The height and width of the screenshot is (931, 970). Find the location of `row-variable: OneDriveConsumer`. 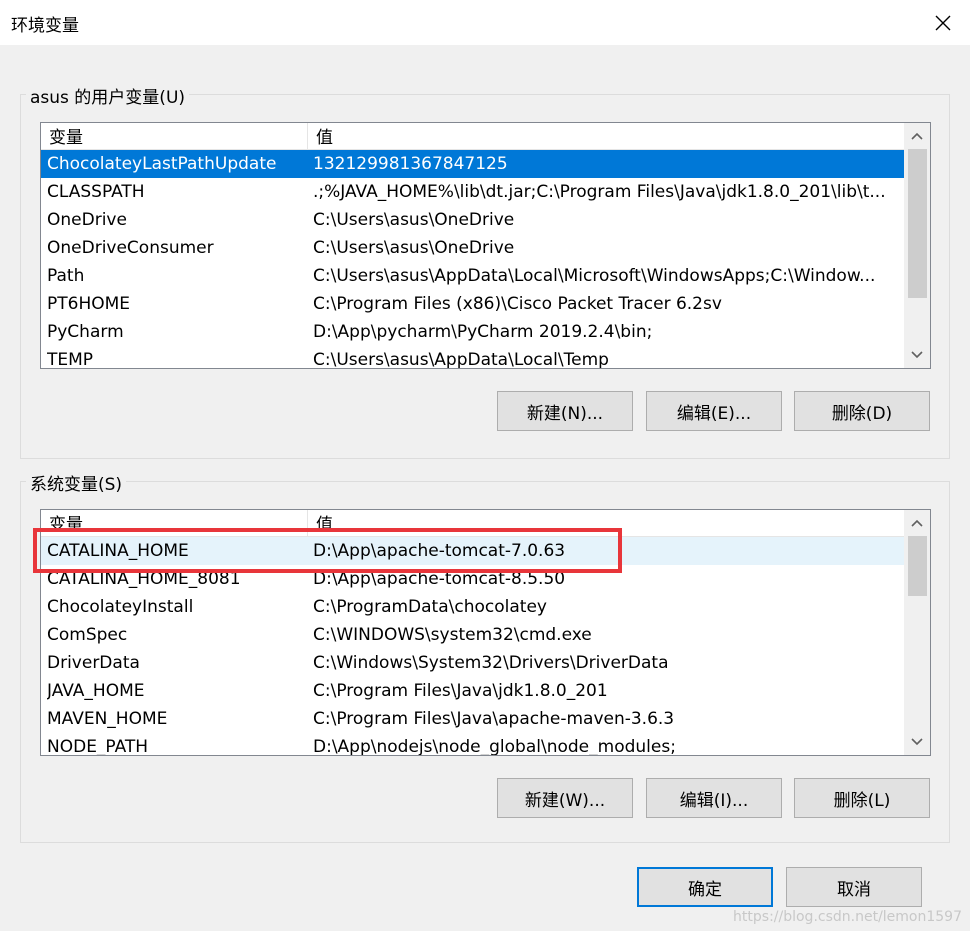

row-variable: OneDriveConsumer is located at coordinates (130, 248).